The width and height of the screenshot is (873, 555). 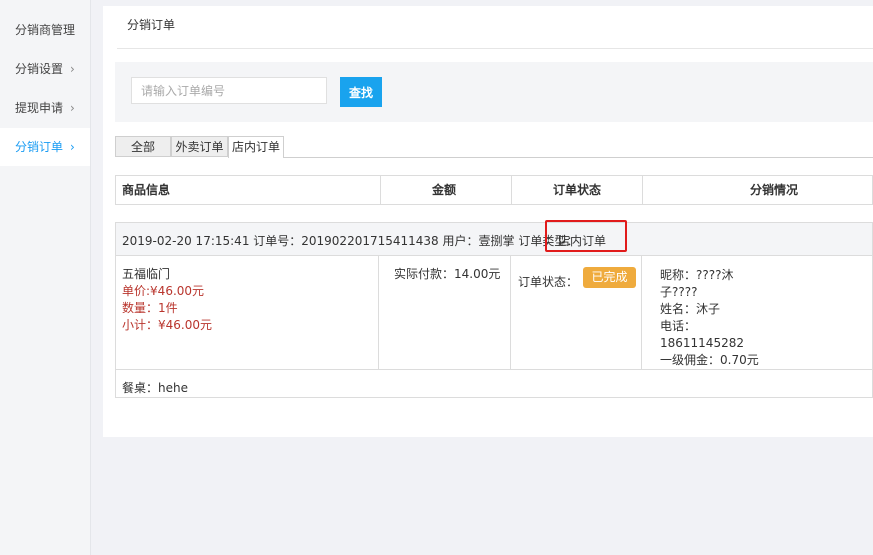 I want to click on tab-all: 全部, so click(x=143, y=146).